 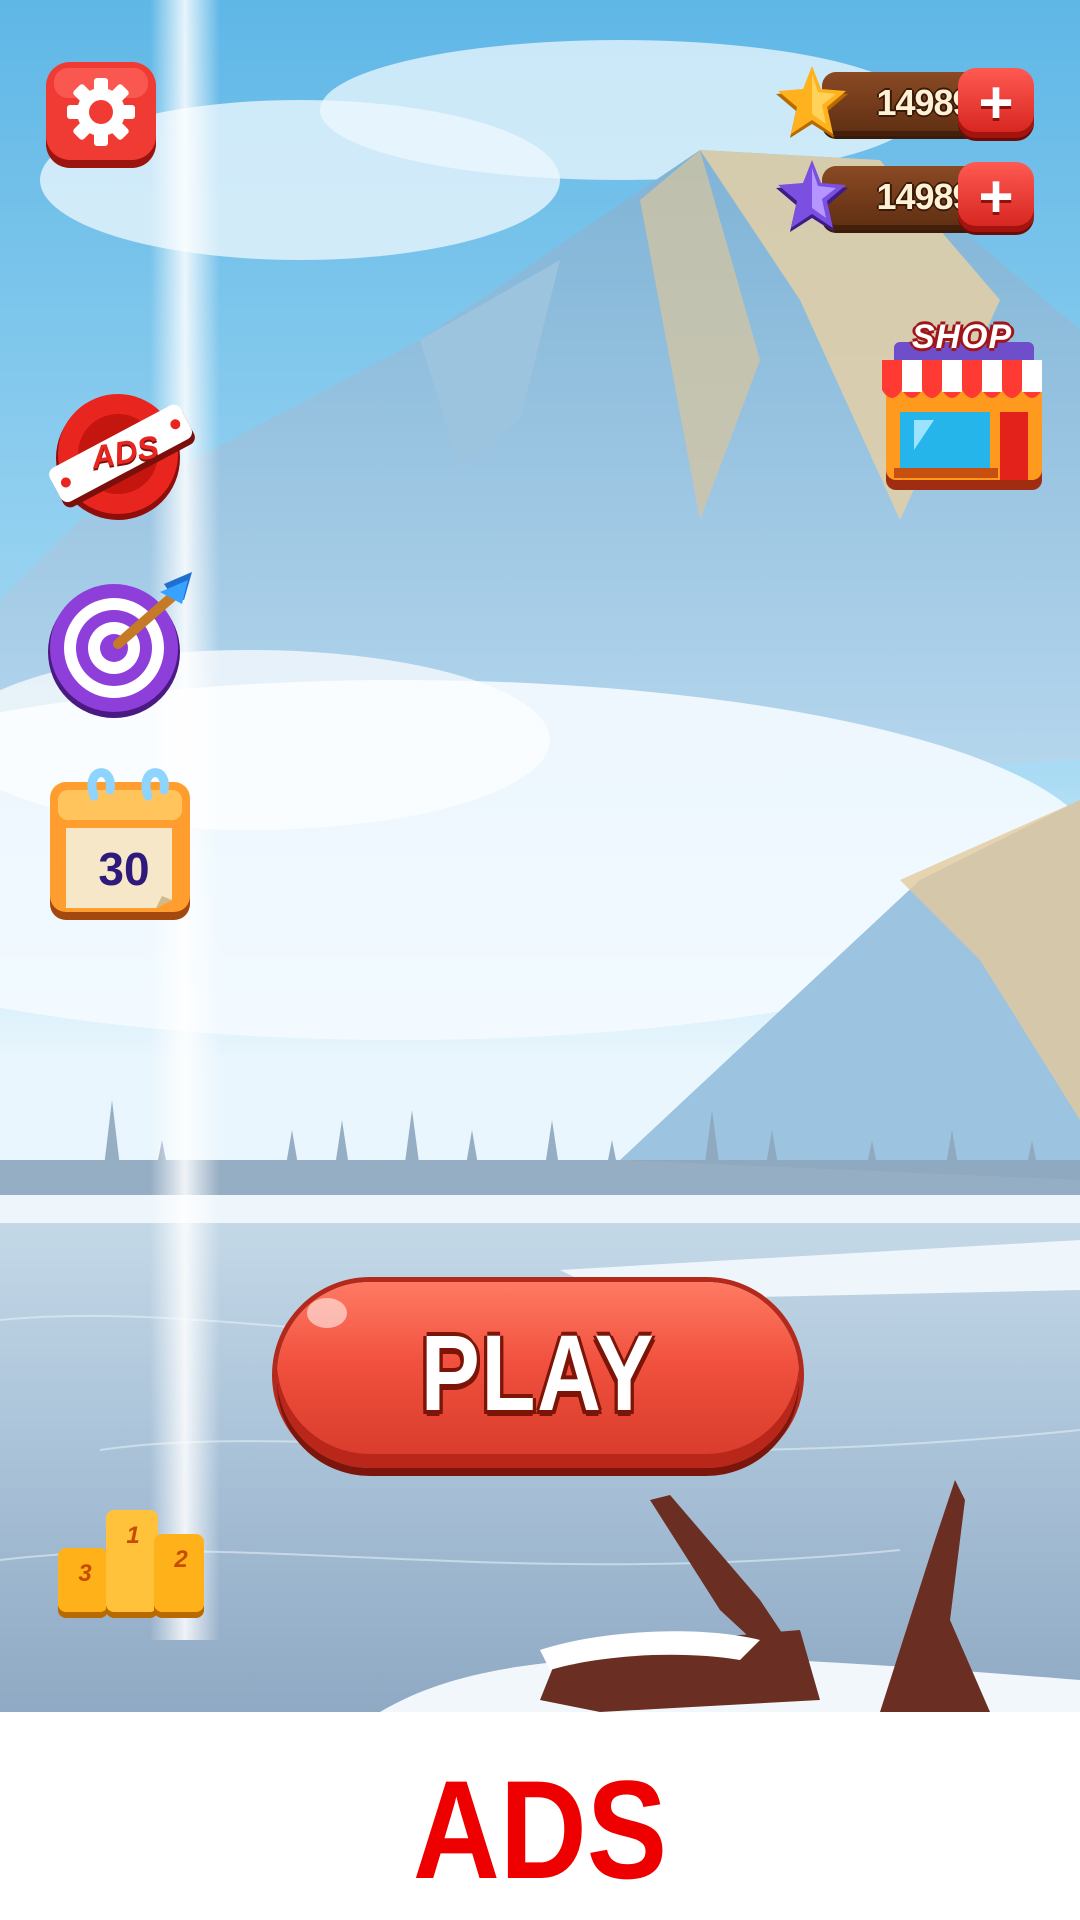 What do you see at coordinates (907, 104) in the screenshot?
I see `gold-currency-bar: 14989 +` at bounding box center [907, 104].